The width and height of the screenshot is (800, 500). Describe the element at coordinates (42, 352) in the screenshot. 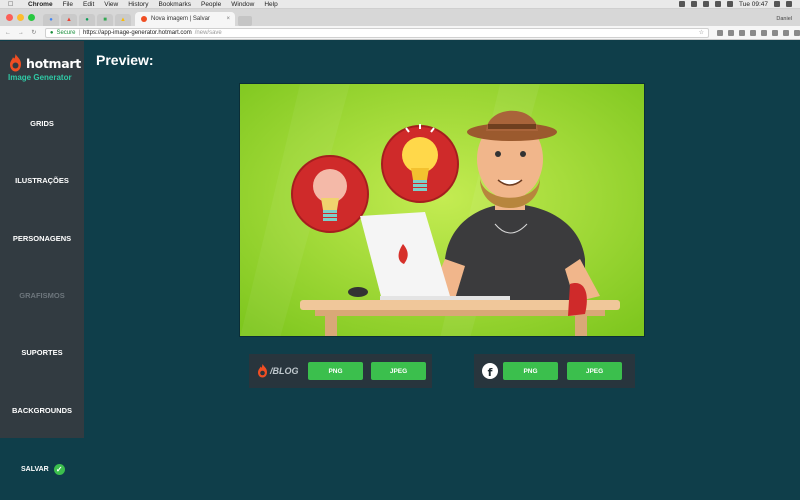

I see `sidebar-item-suportes: SUPORTES` at that location.